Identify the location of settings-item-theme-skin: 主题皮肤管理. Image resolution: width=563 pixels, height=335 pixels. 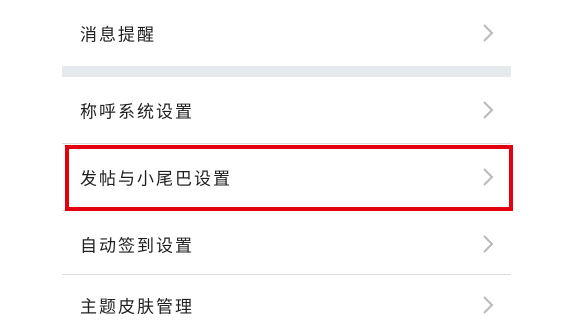
(286, 305).